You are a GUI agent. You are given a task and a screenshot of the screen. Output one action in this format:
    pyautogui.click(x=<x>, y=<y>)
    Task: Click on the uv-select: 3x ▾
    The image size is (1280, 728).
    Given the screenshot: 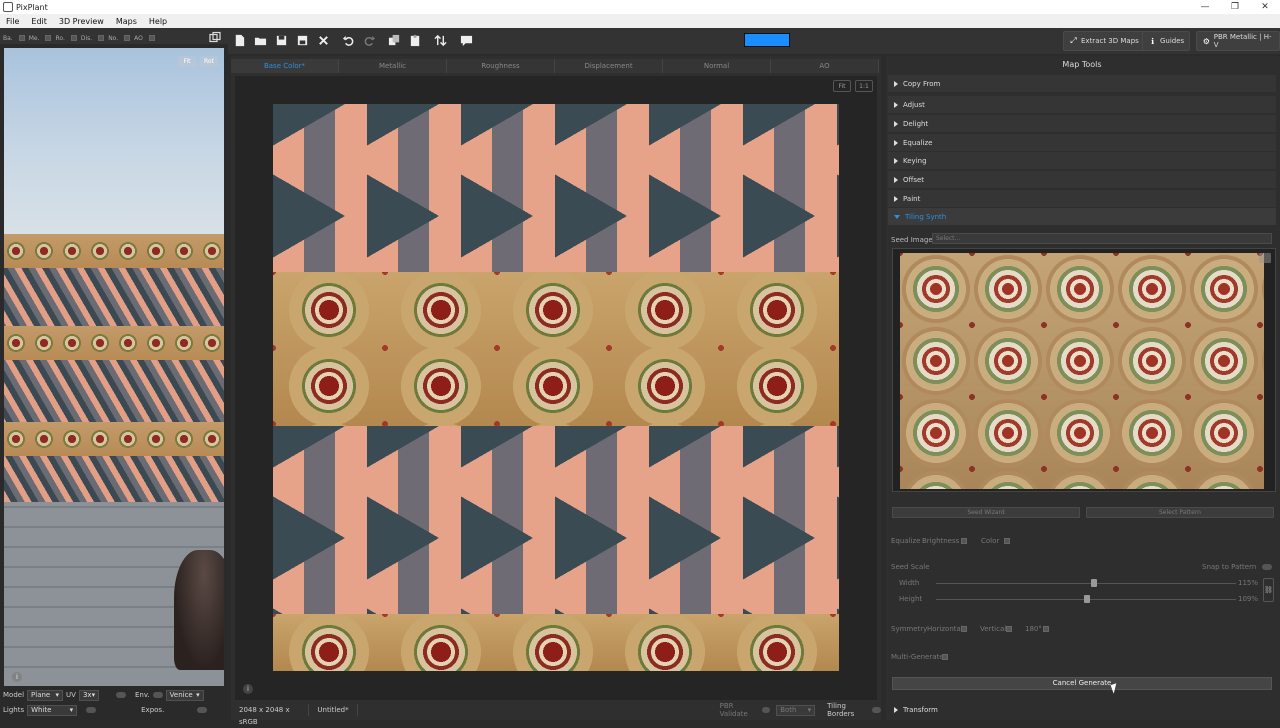 What is the action you would take?
    pyautogui.click(x=88, y=695)
    